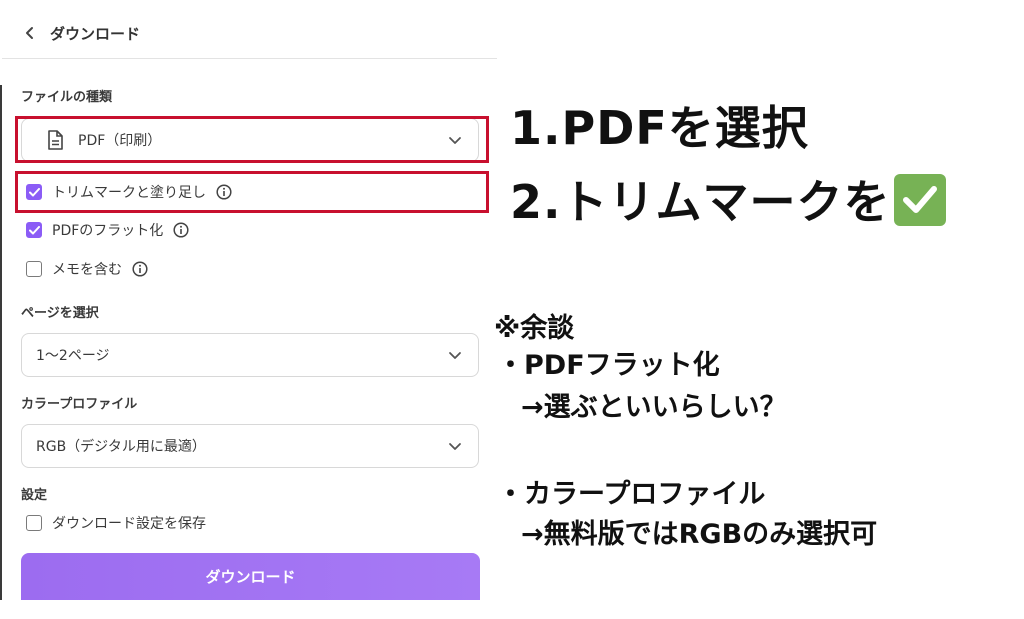 This screenshot has width=1024, height=619. I want to click on chevron-left-icon, so click(30, 33).